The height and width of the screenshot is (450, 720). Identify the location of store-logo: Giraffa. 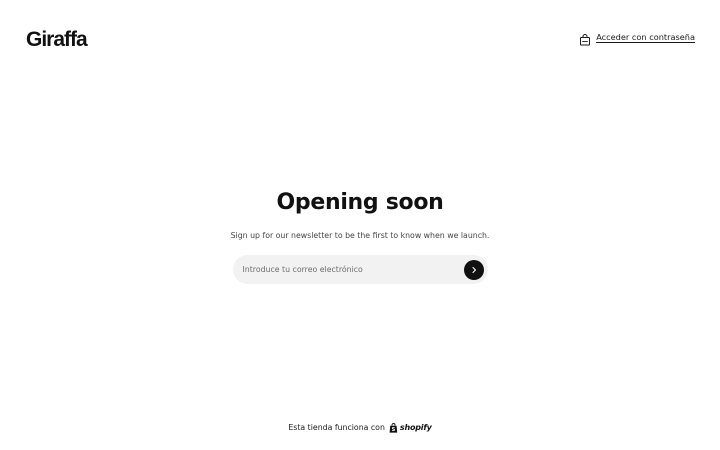
(57, 38).